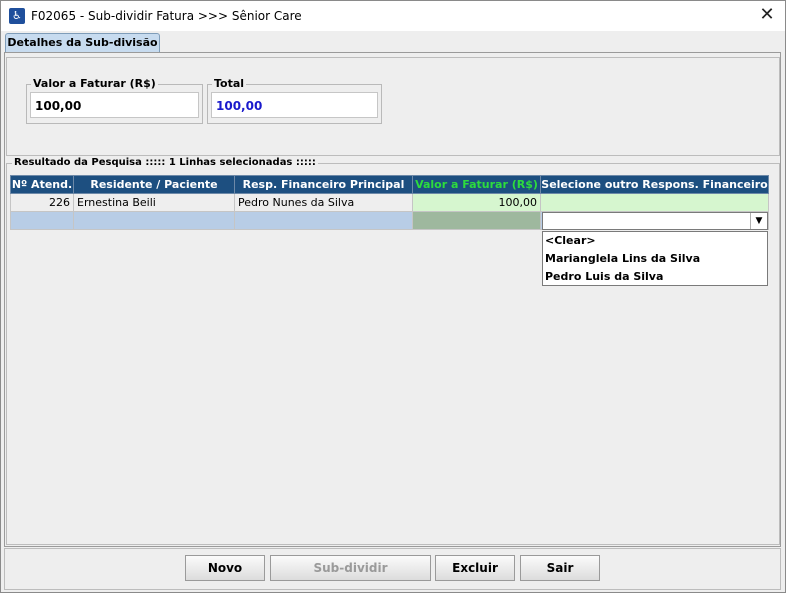 This screenshot has height=593, width=786. I want to click on cell-resp: Pedro Nunes da Silva, so click(323, 202).